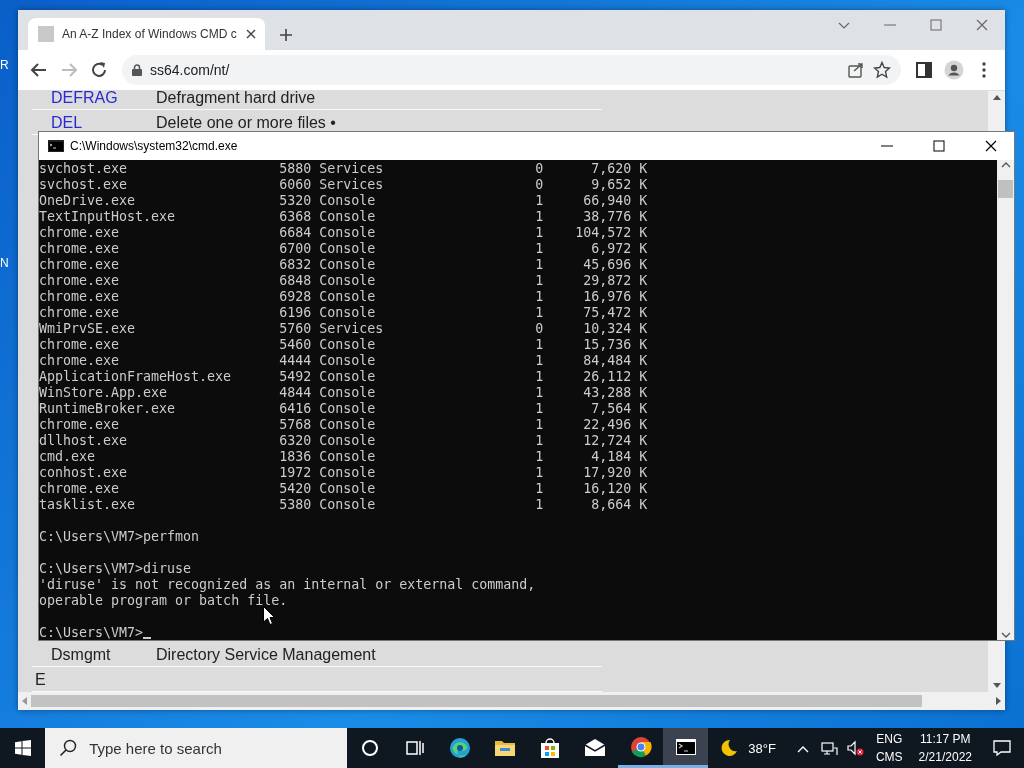 This screenshot has height=768, width=1024. What do you see at coordinates (511, 70) in the screenshot?
I see `address-bar: ss64.com/nt/` at bounding box center [511, 70].